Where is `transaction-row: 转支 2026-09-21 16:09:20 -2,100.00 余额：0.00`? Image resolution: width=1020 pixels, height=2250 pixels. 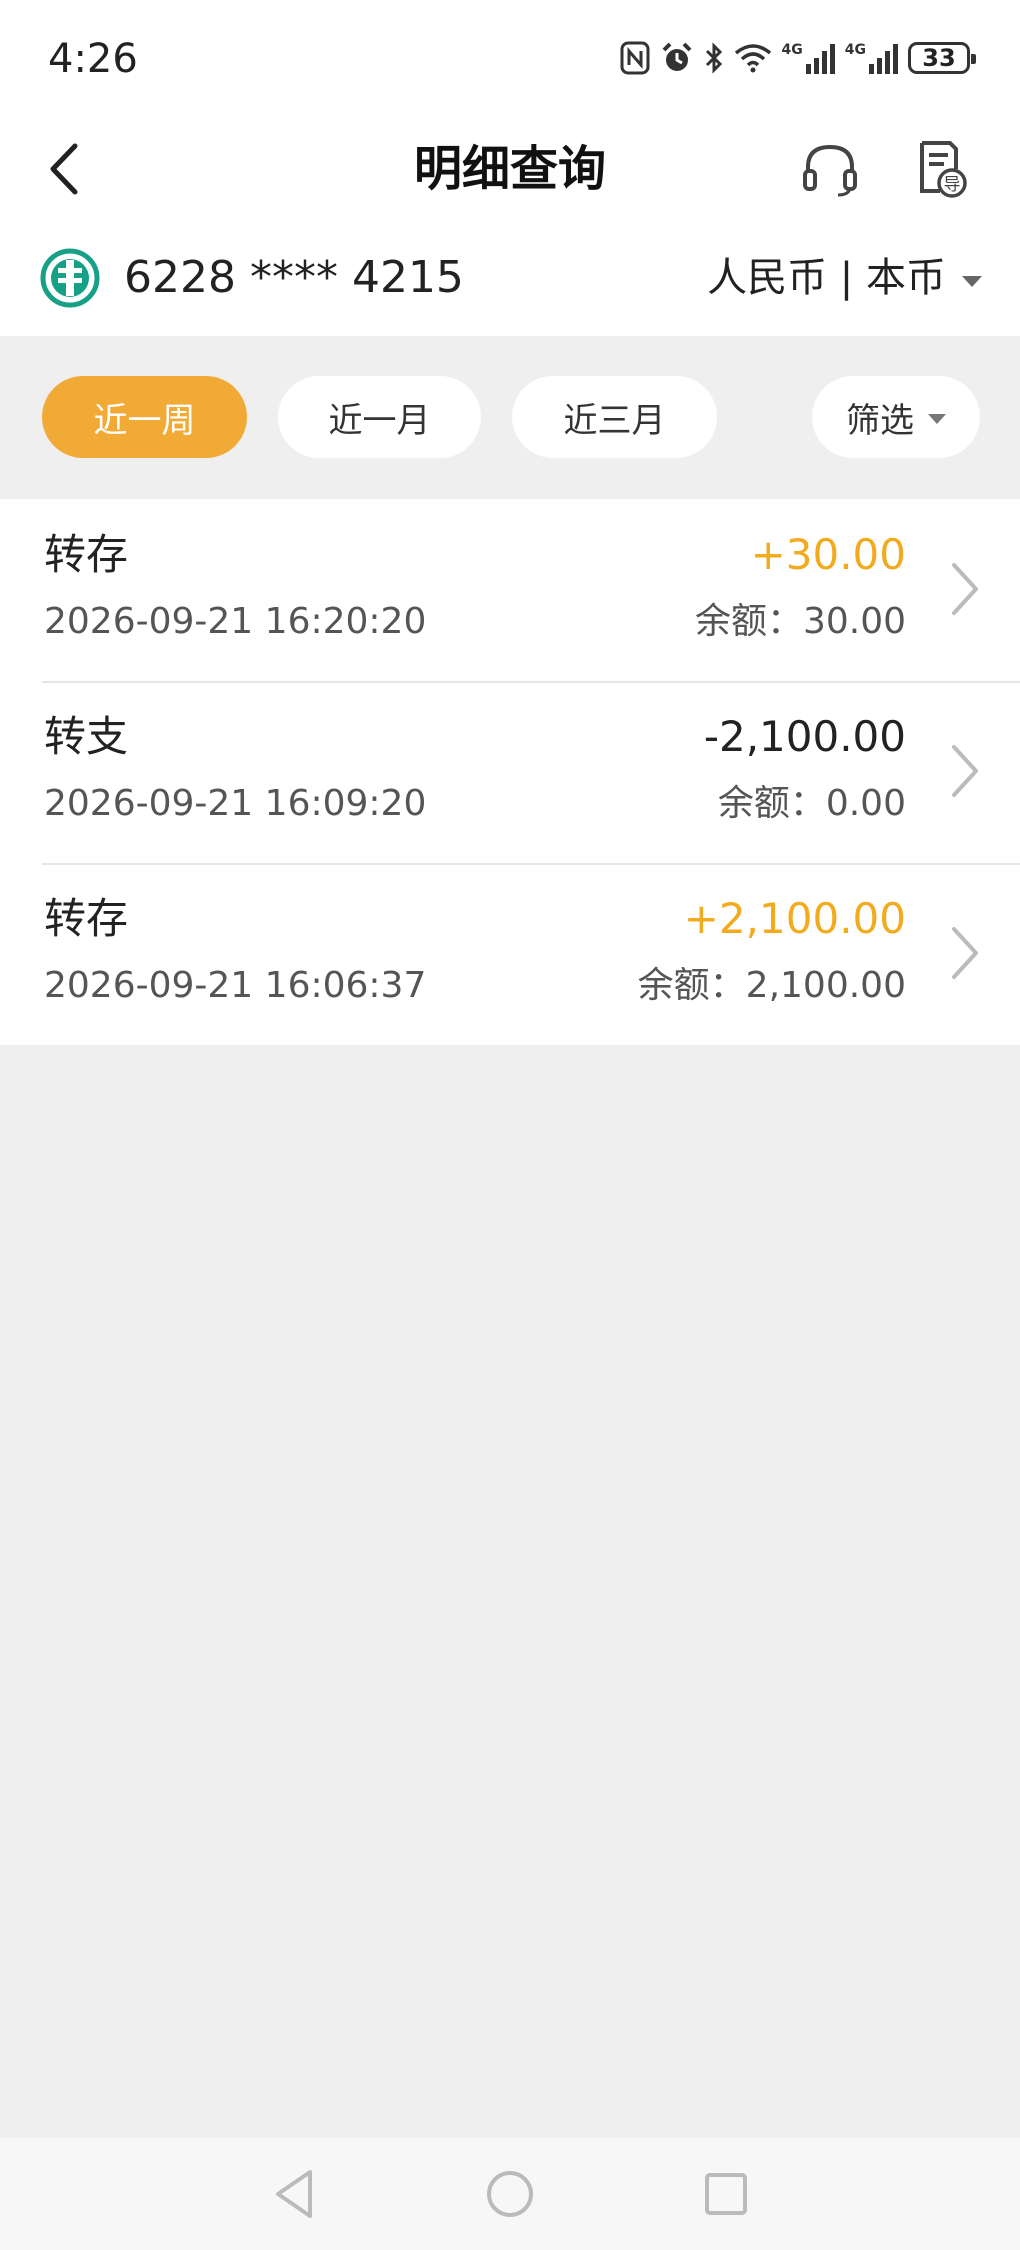 transaction-row: 转支 2026-09-21 16:09:20 -2,100.00 余额：0.00 is located at coordinates (510, 772).